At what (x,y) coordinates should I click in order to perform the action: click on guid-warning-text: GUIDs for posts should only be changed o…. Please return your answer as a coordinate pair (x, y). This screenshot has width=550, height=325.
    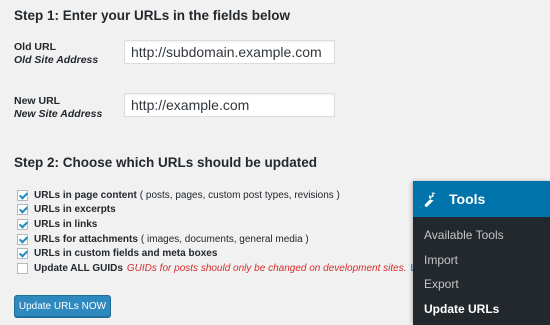
    Looking at the image, I should click on (266, 268).